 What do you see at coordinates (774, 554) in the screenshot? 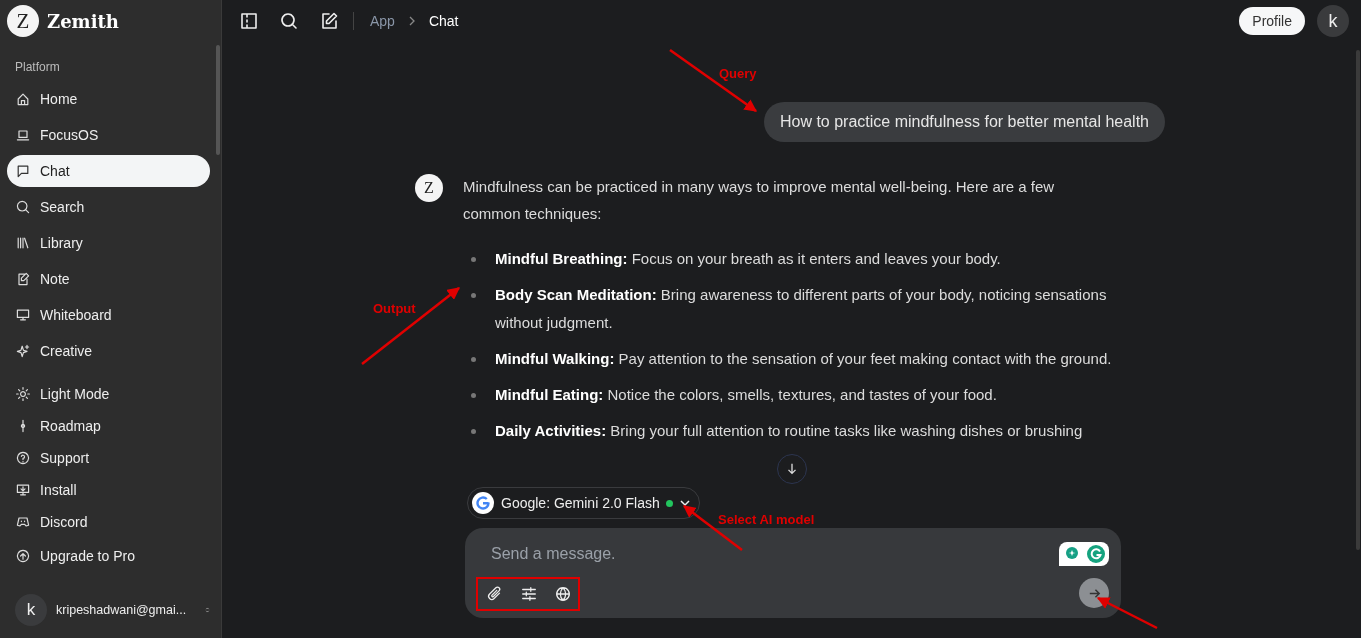
I see `message-input: Send a message.` at bounding box center [774, 554].